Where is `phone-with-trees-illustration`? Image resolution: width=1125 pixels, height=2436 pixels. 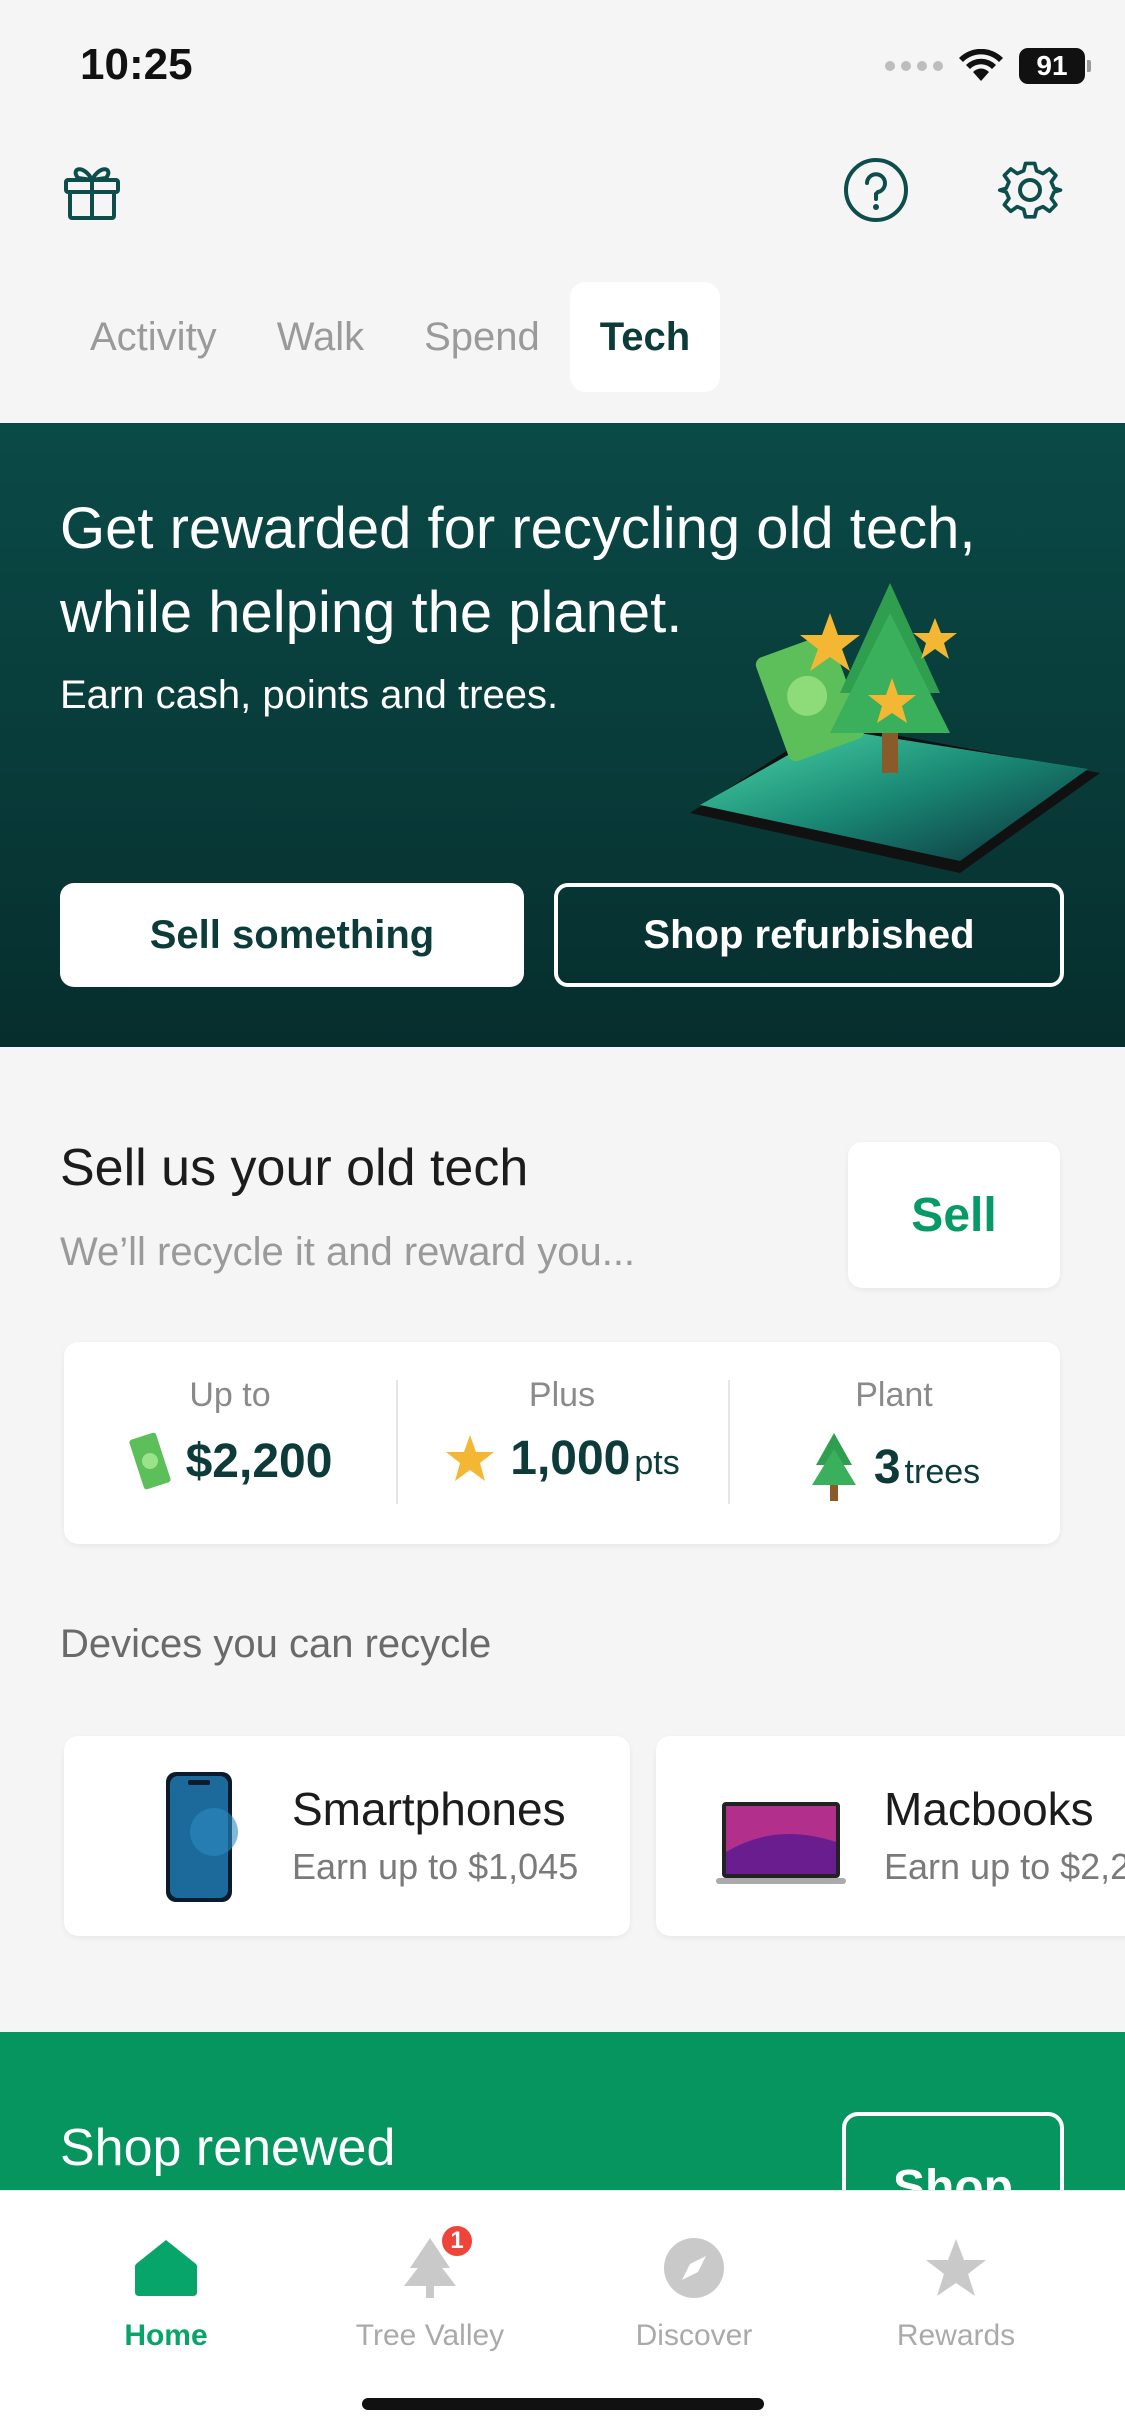
phone-with-trees-illustration is located at coordinates (895, 728).